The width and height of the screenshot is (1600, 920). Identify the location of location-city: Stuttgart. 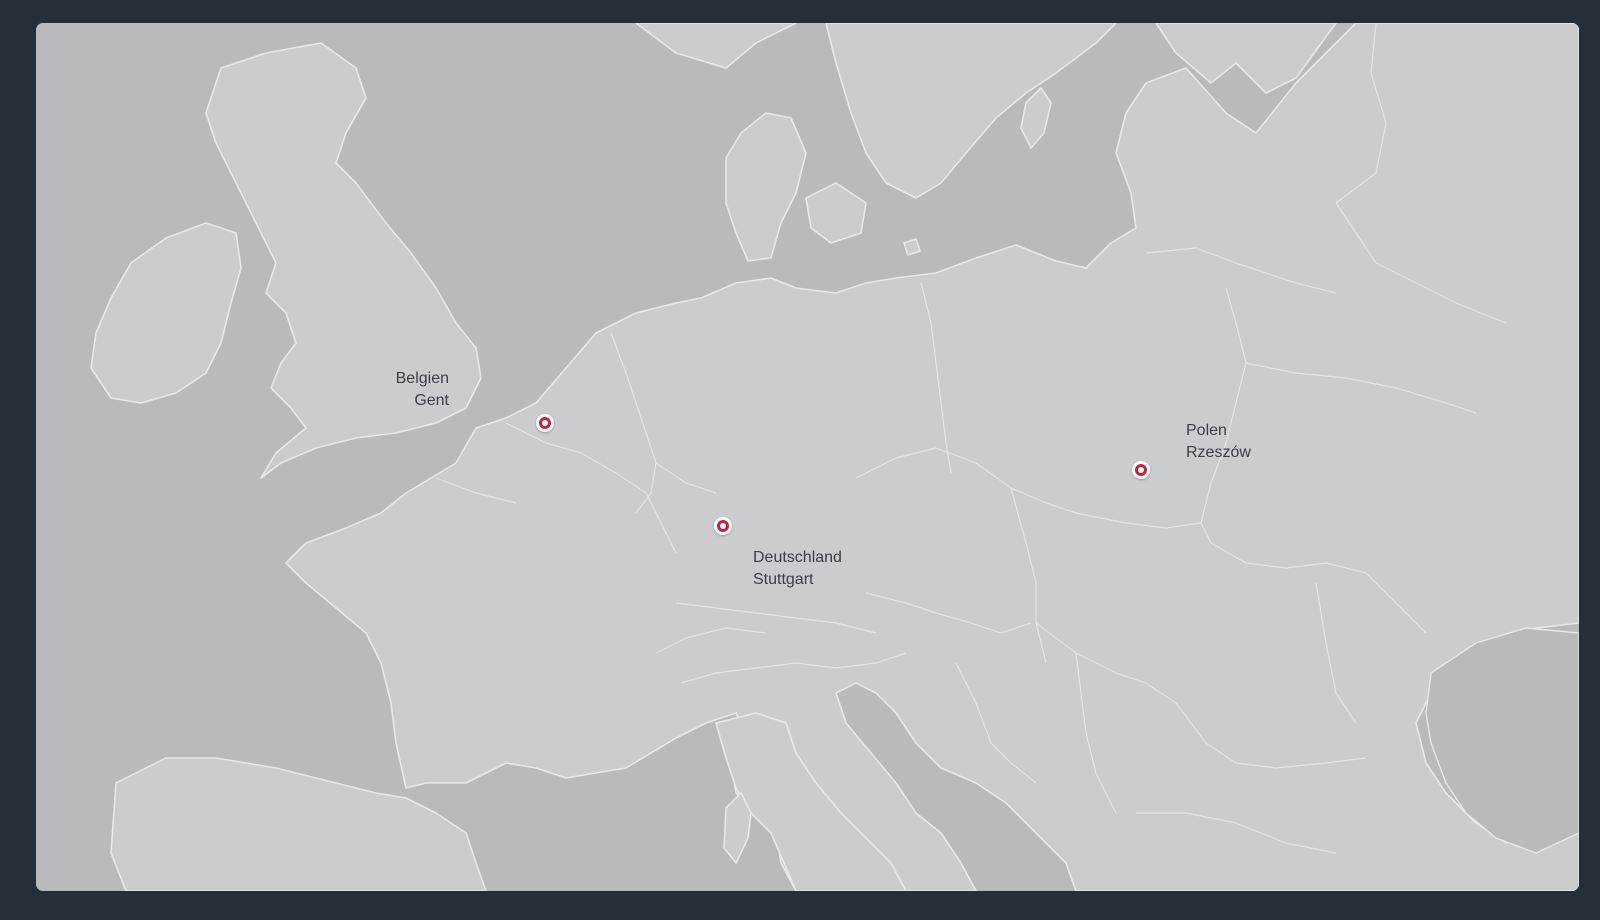
(783, 579).